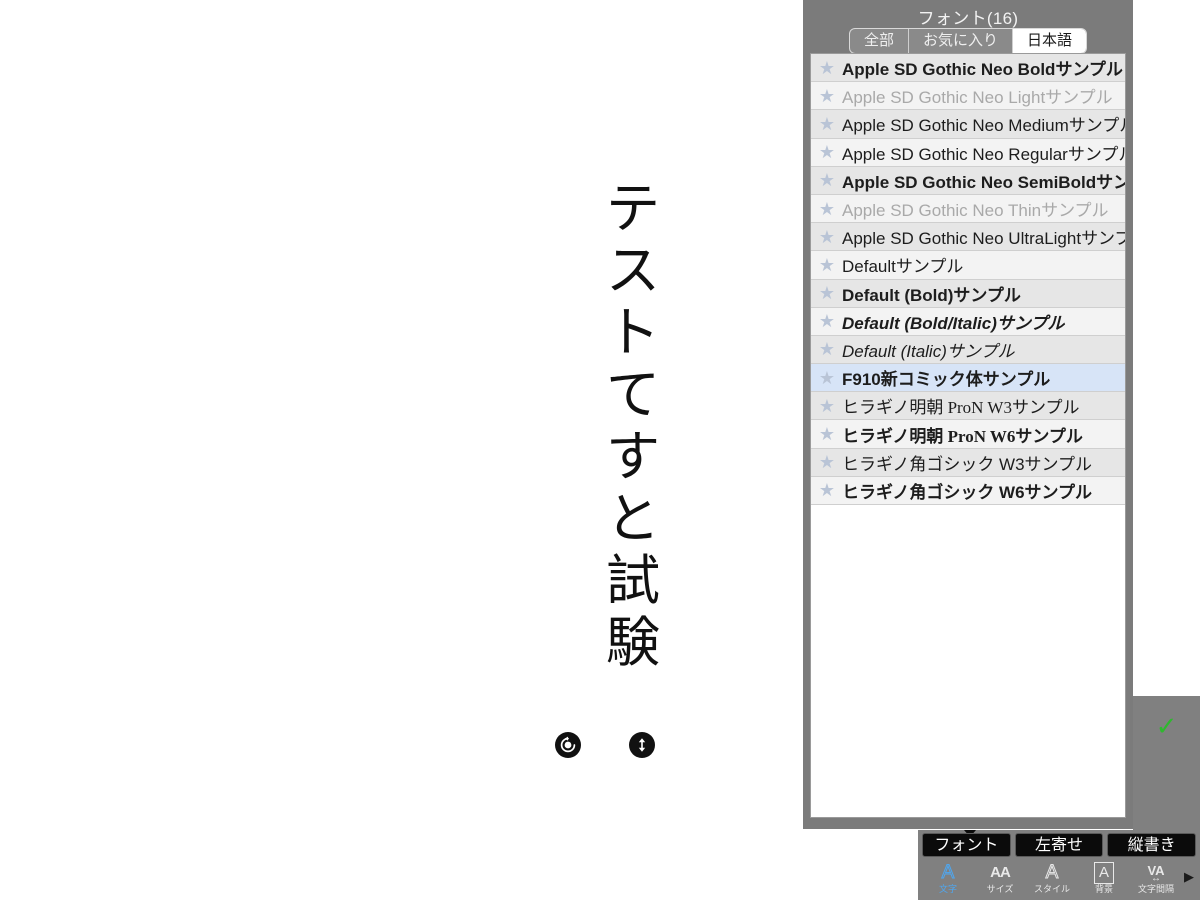  I want to click on font-filter-tab-2: 日本語, so click(1050, 41).